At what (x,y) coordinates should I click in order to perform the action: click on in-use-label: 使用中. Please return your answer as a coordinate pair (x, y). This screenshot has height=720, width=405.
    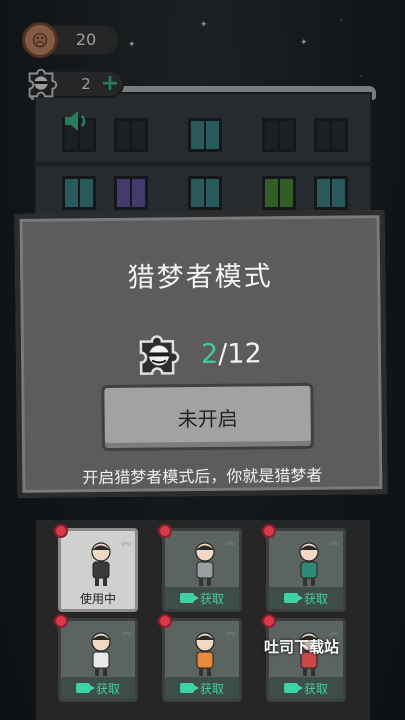
    Looking at the image, I should click on (98, 598).